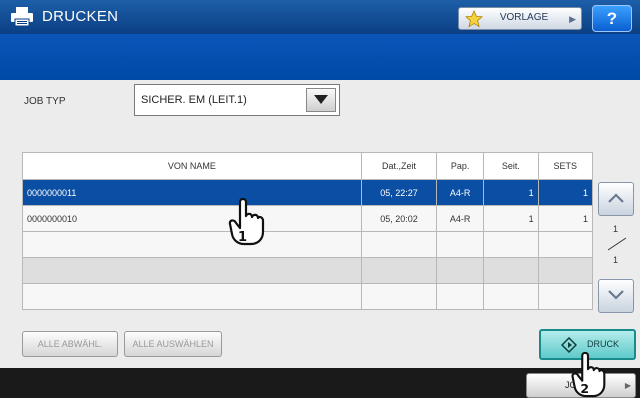 The width and height of the screenshot is (640, 398). Describe the element at coordinates (80, 16) in the screenshot. I see `page-title: DRUCKEN` at that location.